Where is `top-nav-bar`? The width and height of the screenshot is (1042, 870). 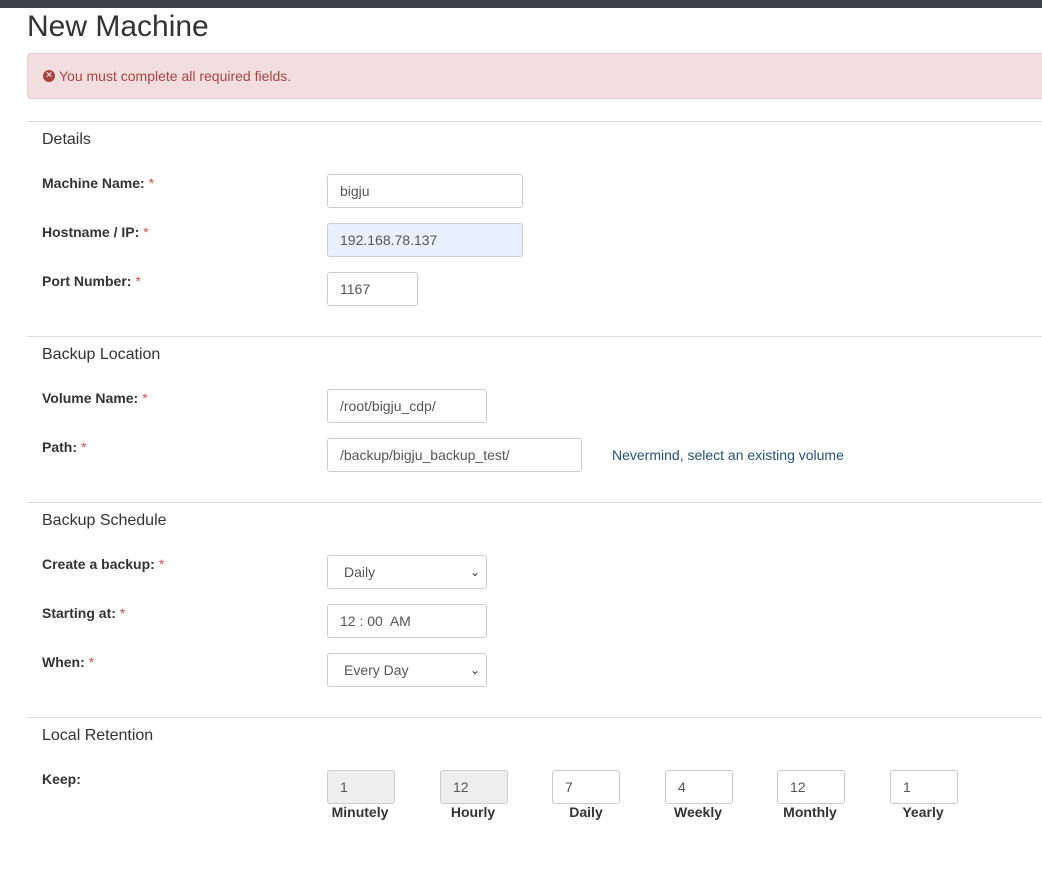
top-nav-bar is located at coordinates (521, 4).